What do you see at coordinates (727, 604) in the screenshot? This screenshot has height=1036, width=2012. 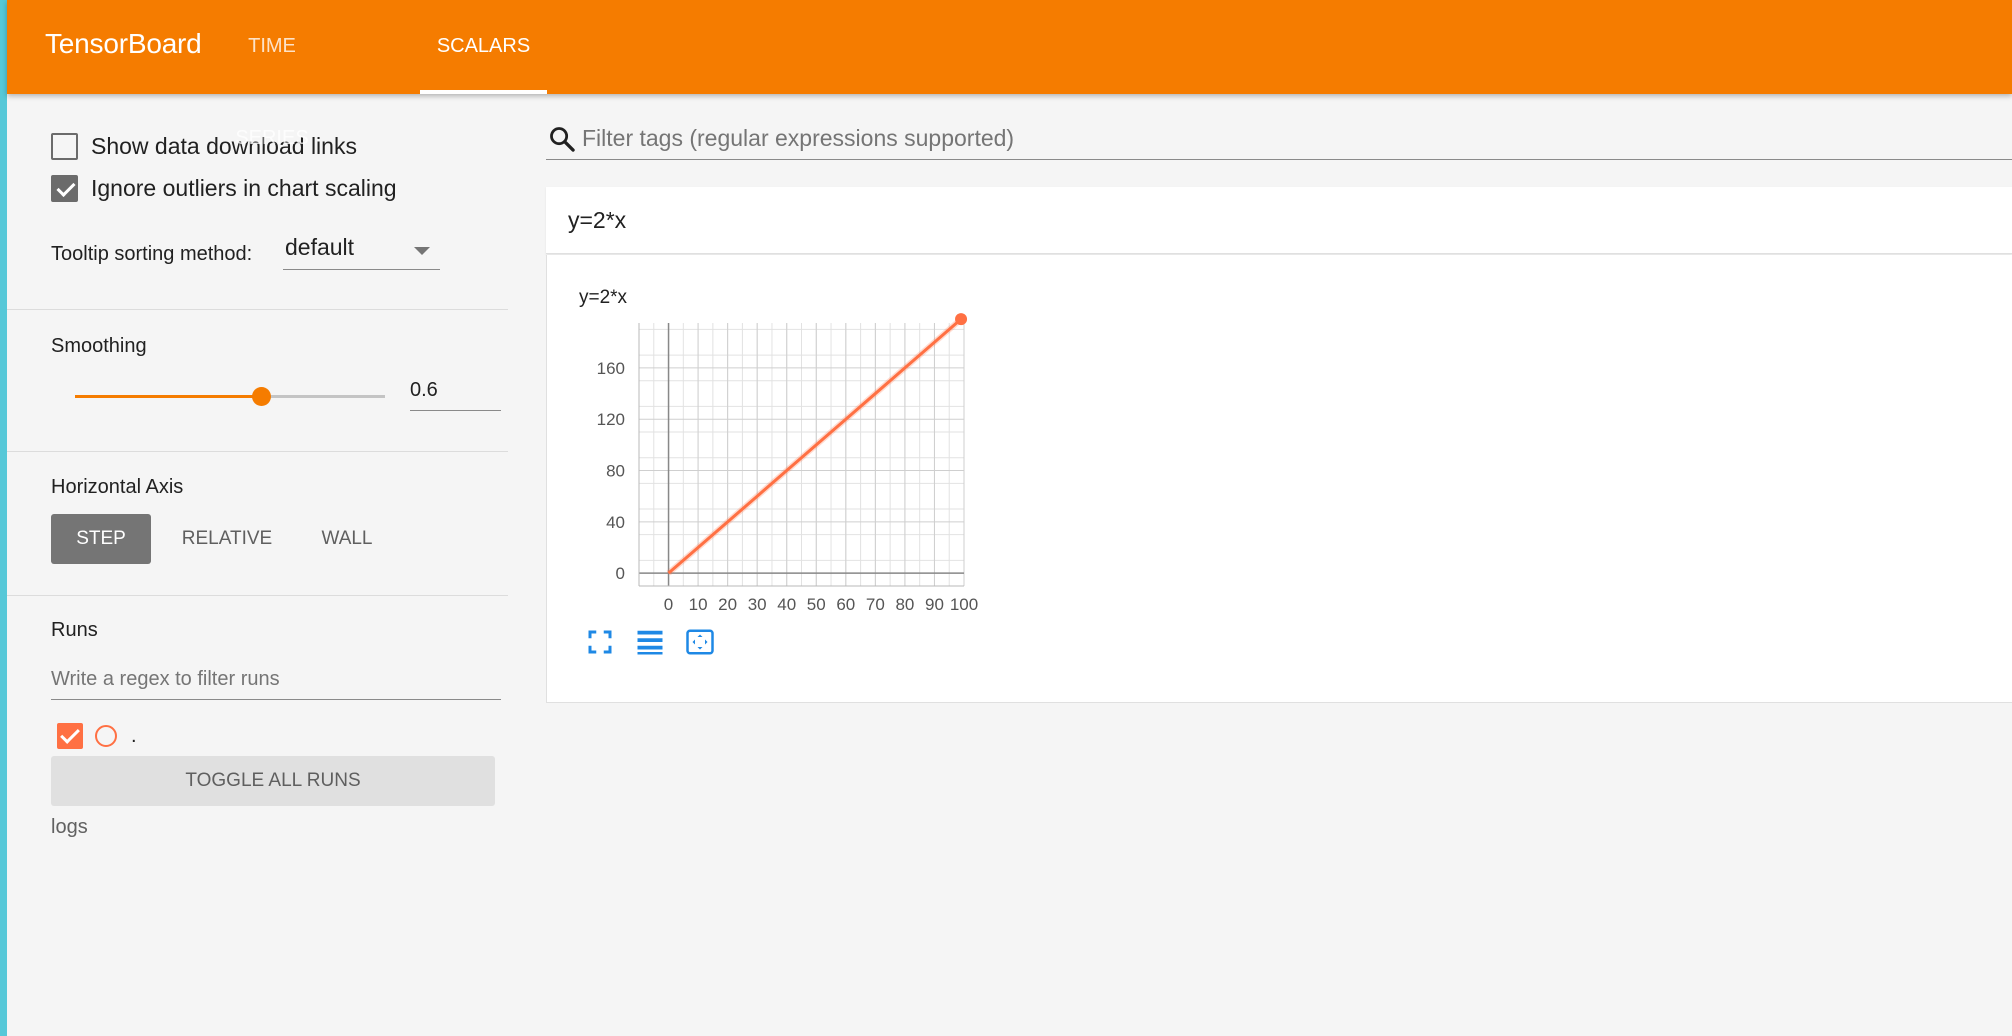 I see `x-tick-label: 20` at bounding box center [727, 604].